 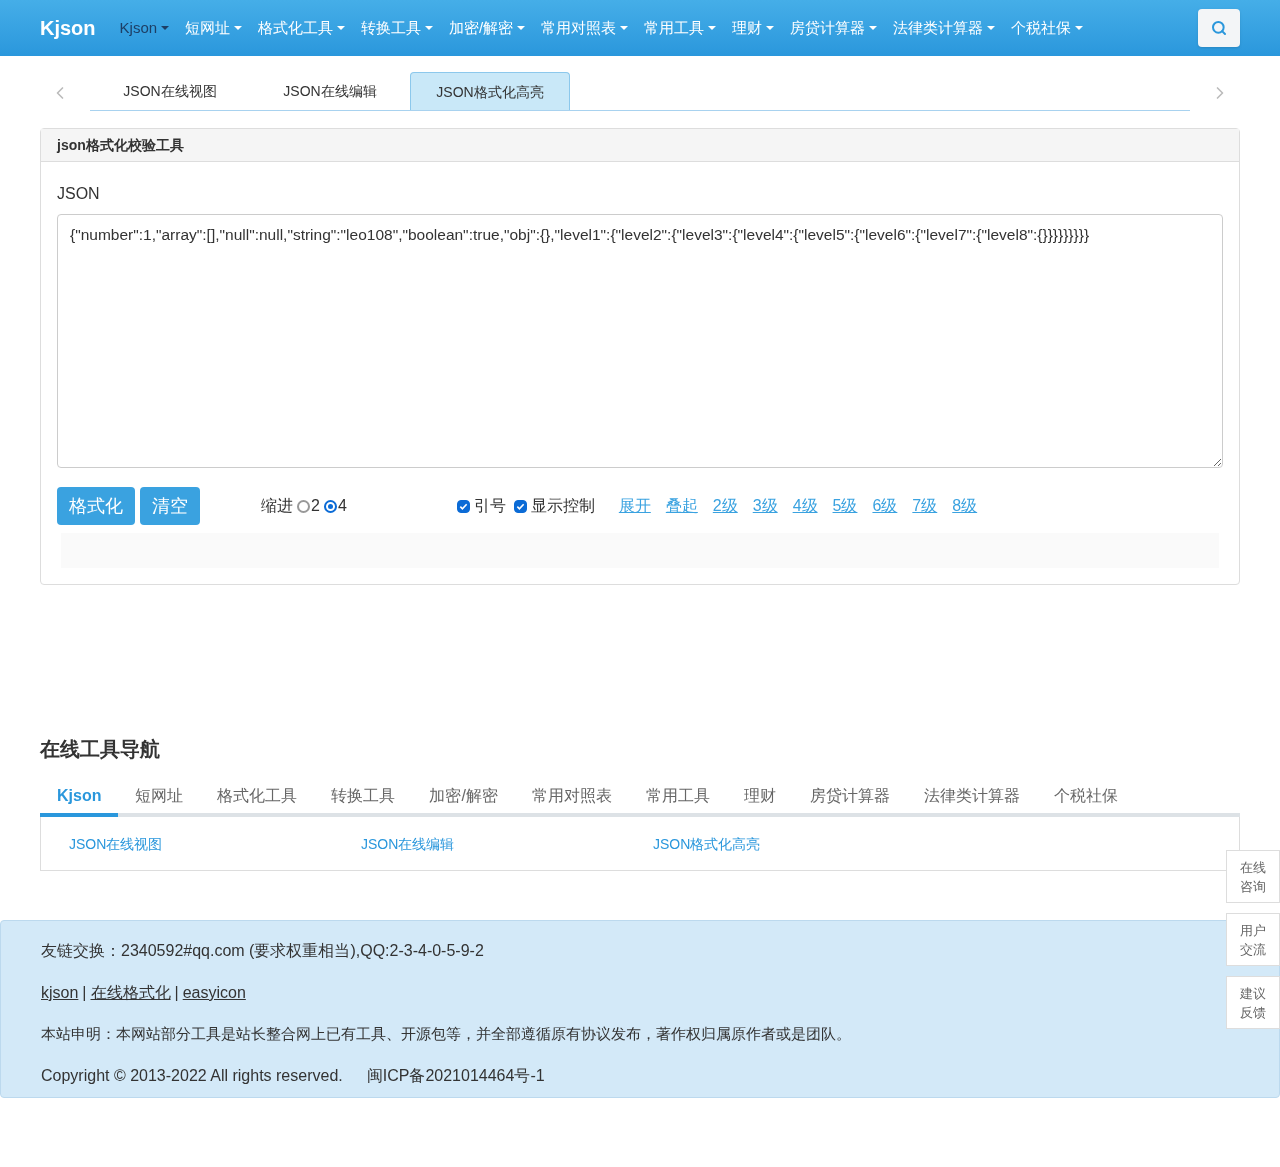 What do you see at coordinates (490, 91) in the screenshot?
I see `page-tab: JSON格式化高亮` at bounding box center [490, 91].